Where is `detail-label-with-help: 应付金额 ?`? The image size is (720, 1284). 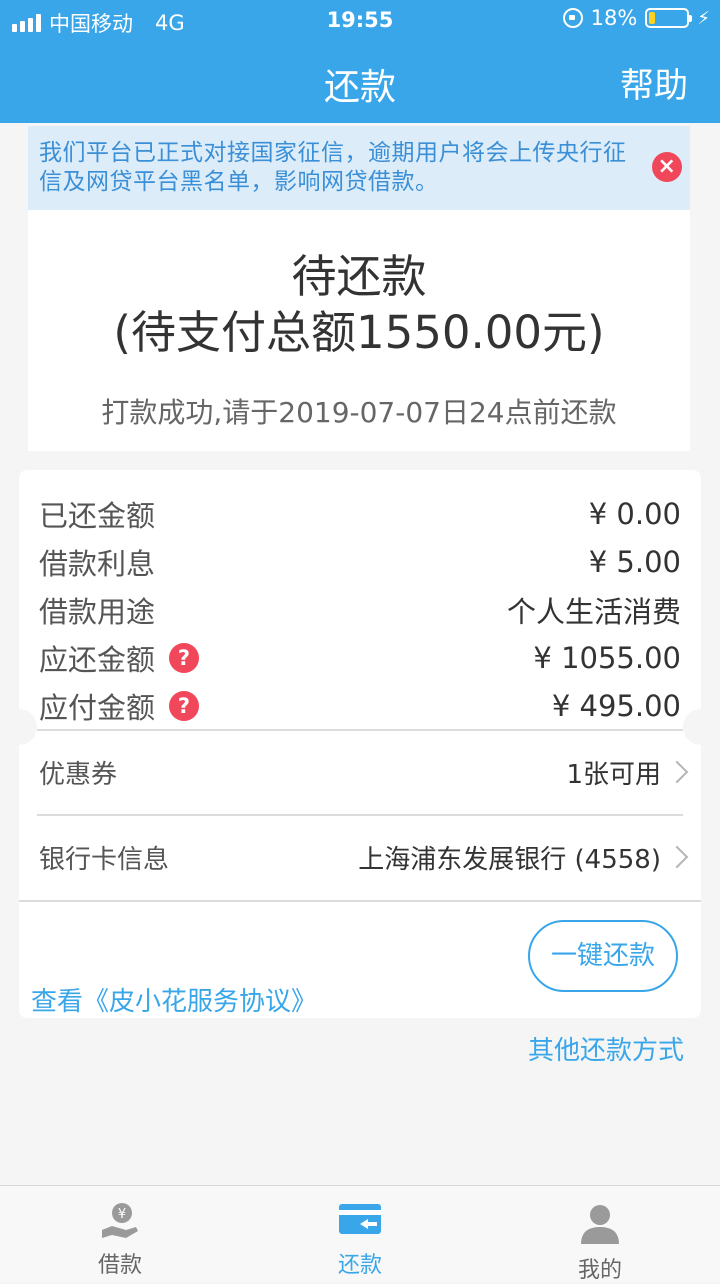
detail-label-with-help: 应付金额 ? is located at coordinates (119, 706).